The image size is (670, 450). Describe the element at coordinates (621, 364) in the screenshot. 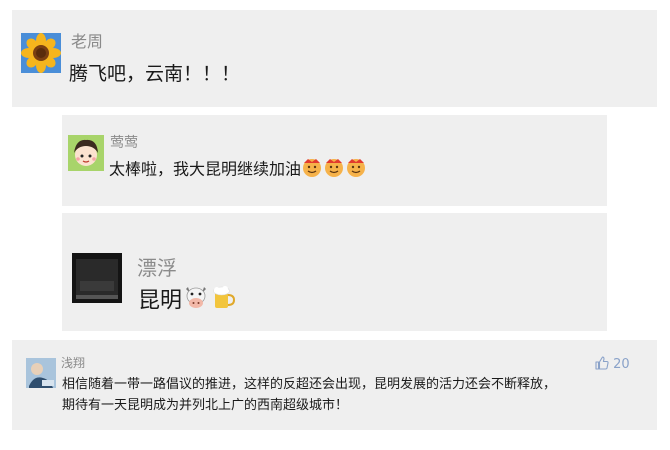

I see `like-count: 20` at that location.